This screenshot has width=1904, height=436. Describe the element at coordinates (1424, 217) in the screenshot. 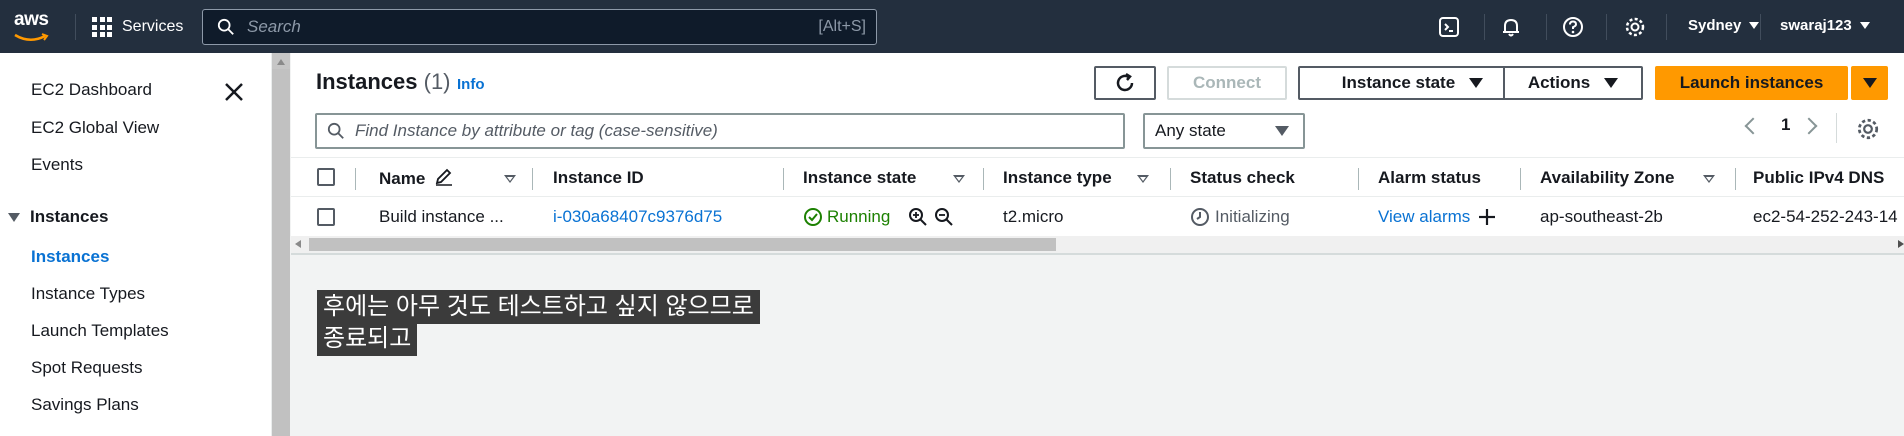

I see `view-alarms-link: View alarms` at that location.